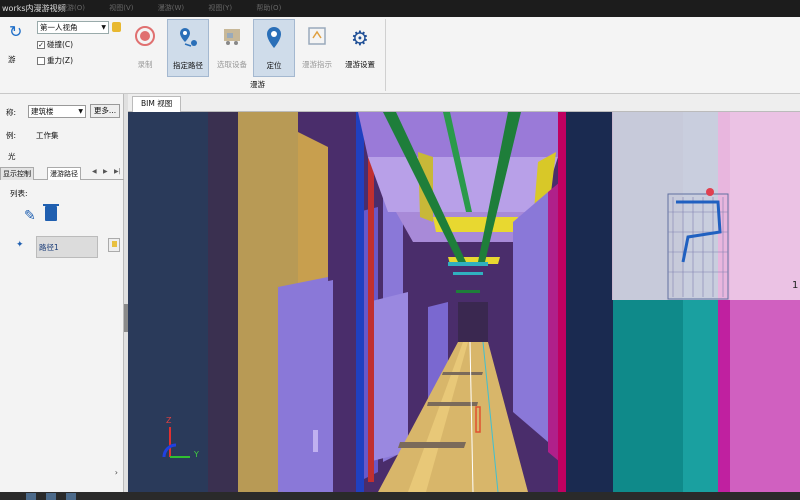  I want to click on walkthrough-button: ↻ 游, so click(16, 47).